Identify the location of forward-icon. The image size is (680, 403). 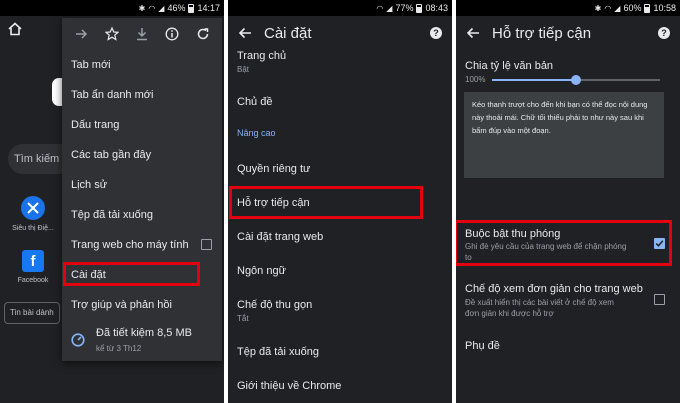
(81, 34).